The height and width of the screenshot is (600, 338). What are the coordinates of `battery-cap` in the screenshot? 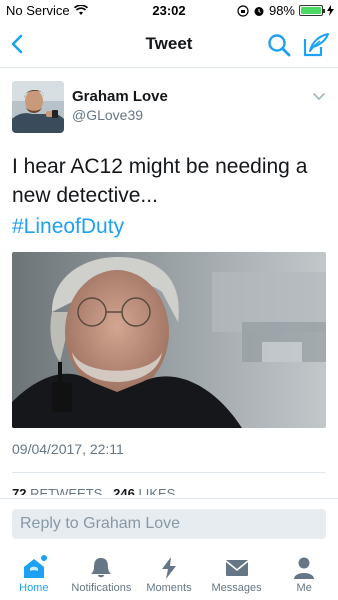 It's located at (324, 11).